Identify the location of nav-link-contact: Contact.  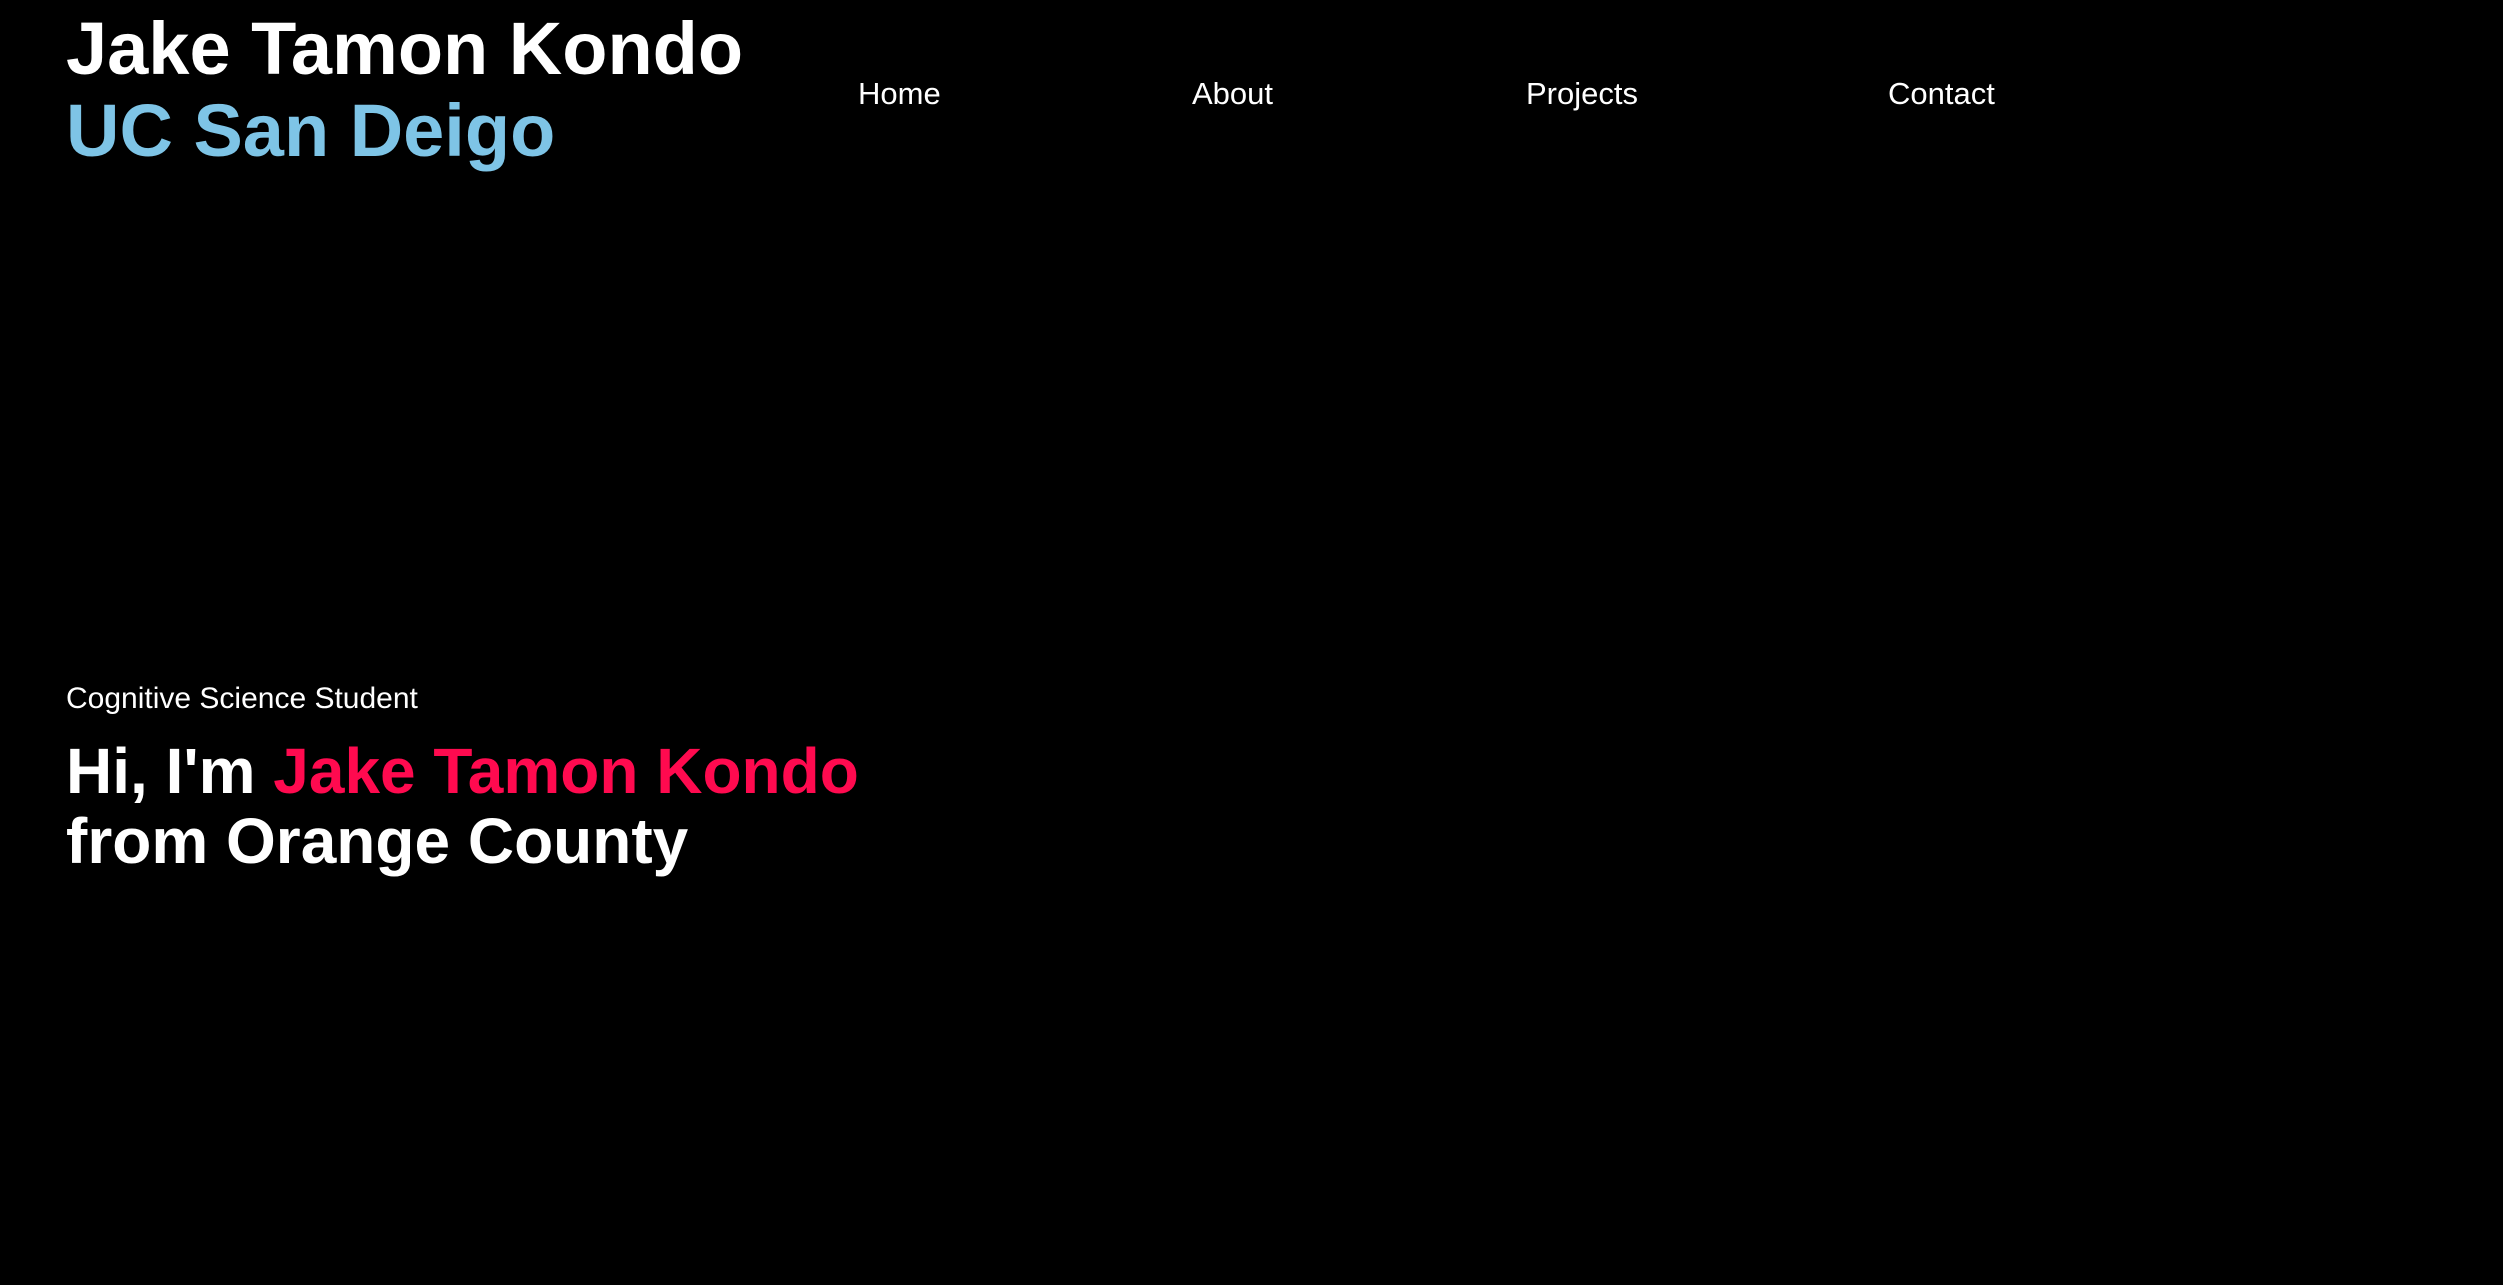
(1941, 94).